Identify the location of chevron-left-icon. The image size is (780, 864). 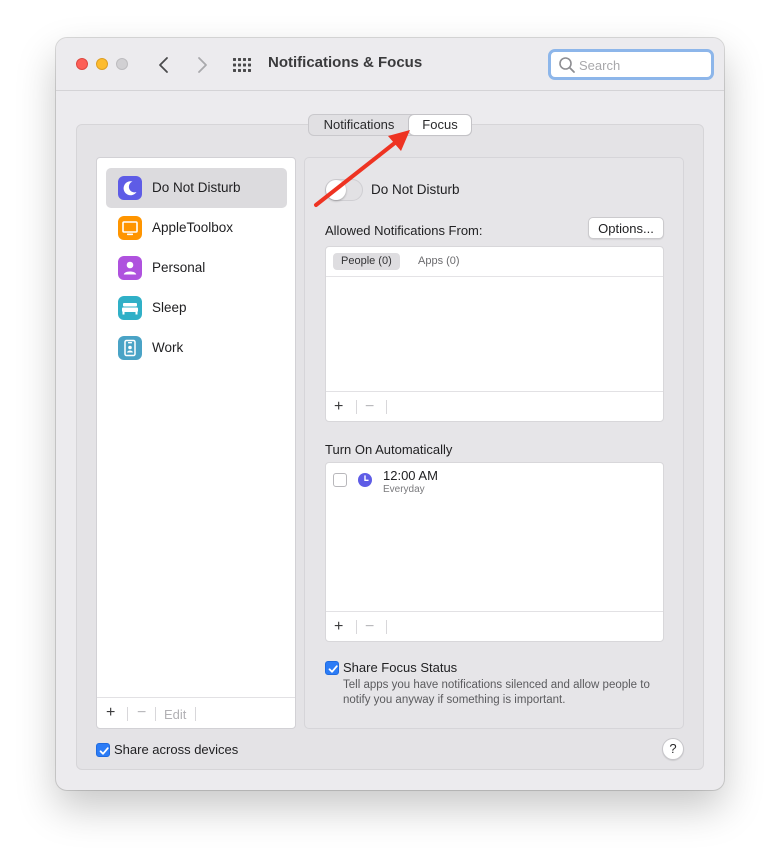
(163, 65).